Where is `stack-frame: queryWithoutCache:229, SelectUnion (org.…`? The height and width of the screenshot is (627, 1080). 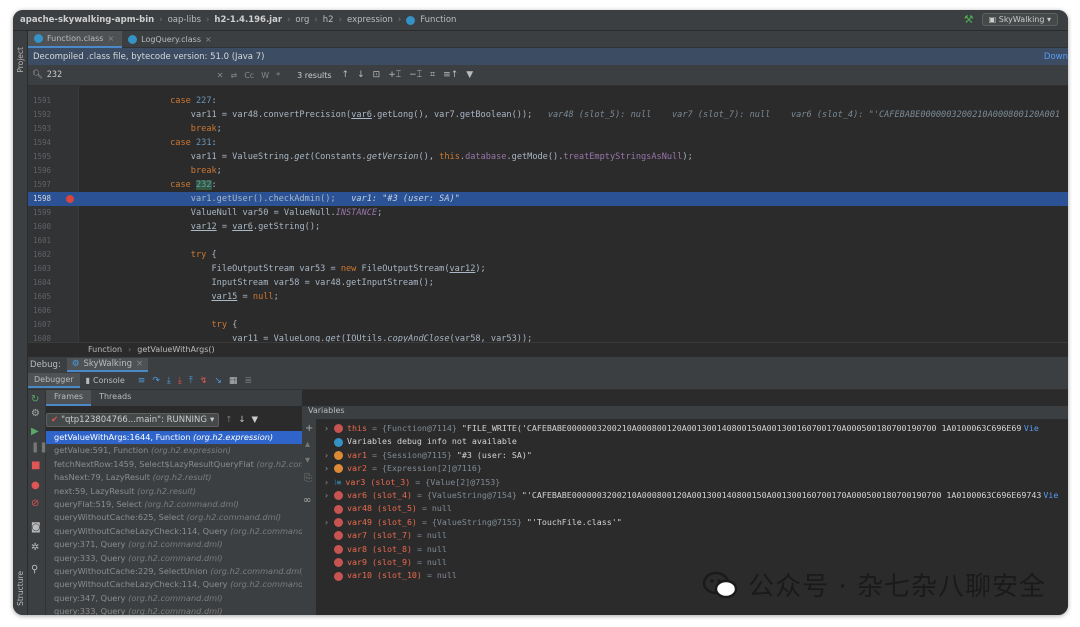 stack-frame: queryWithoutCache:229, SelectUnion (org.… is located at coordinates (174, 571).